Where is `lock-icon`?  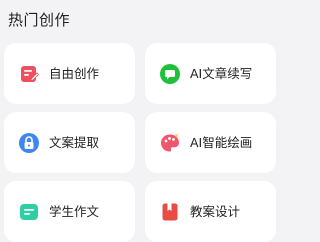
lock-icon is located at coordinates (29, 143).